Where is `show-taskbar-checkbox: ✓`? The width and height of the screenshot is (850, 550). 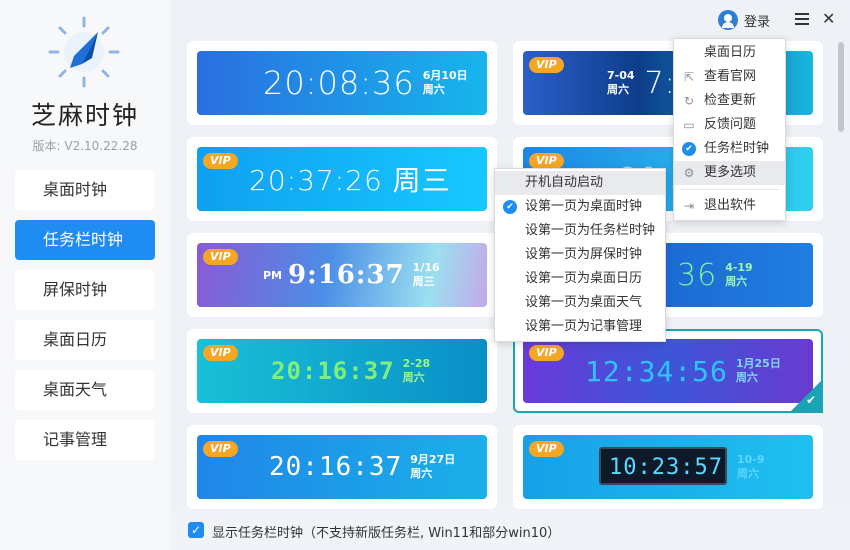
show-taskbar-checkbox: ✓ is located at coordinates (196, 530).